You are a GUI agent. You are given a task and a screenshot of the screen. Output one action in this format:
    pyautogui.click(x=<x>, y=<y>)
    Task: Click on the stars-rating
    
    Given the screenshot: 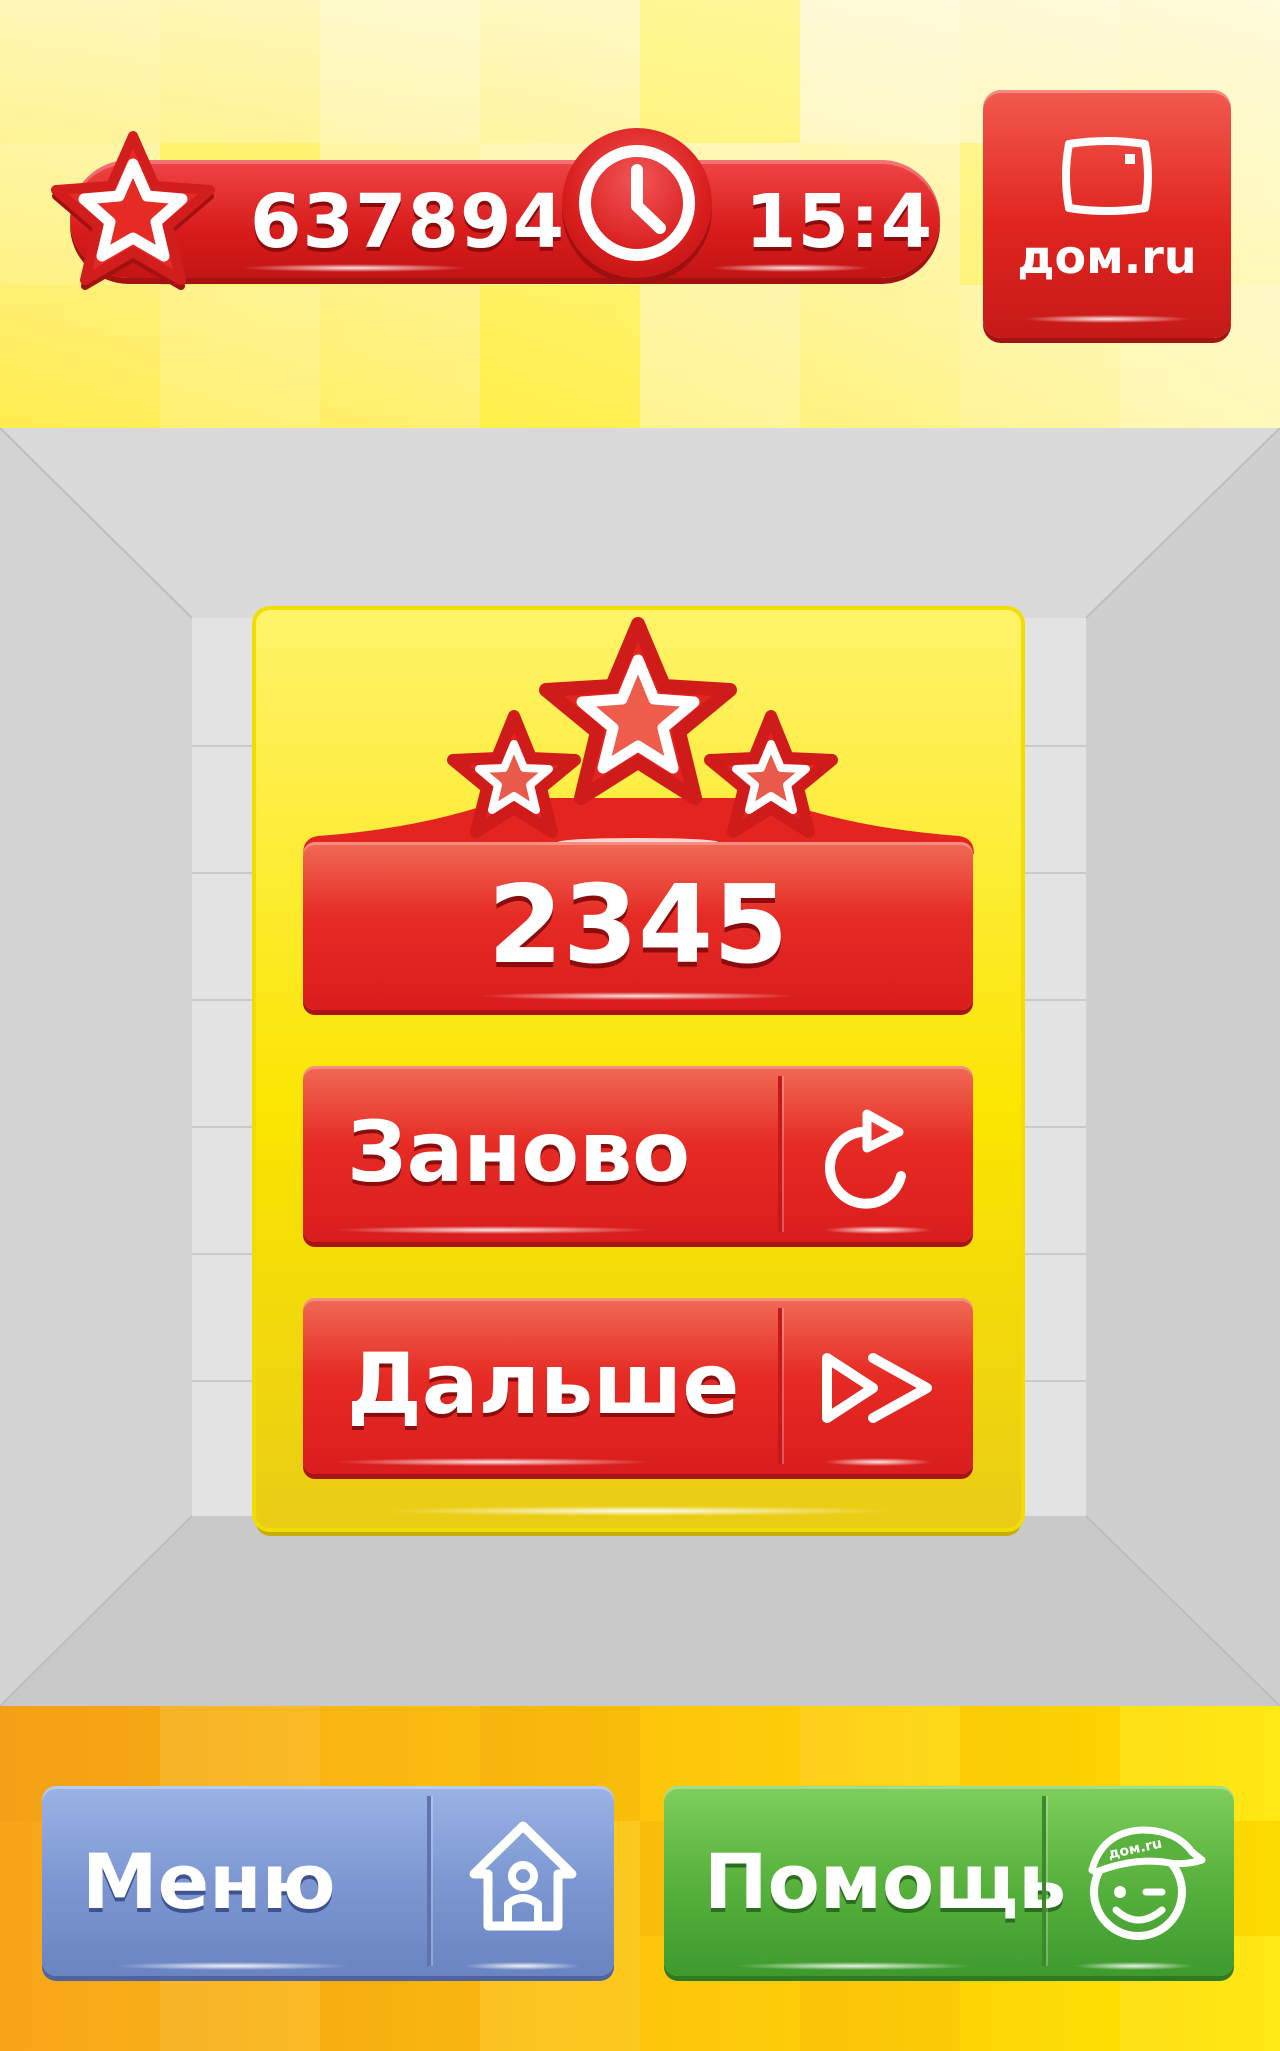 What is the action you would take?
    pyautogui.click(x=638, y=735)
    